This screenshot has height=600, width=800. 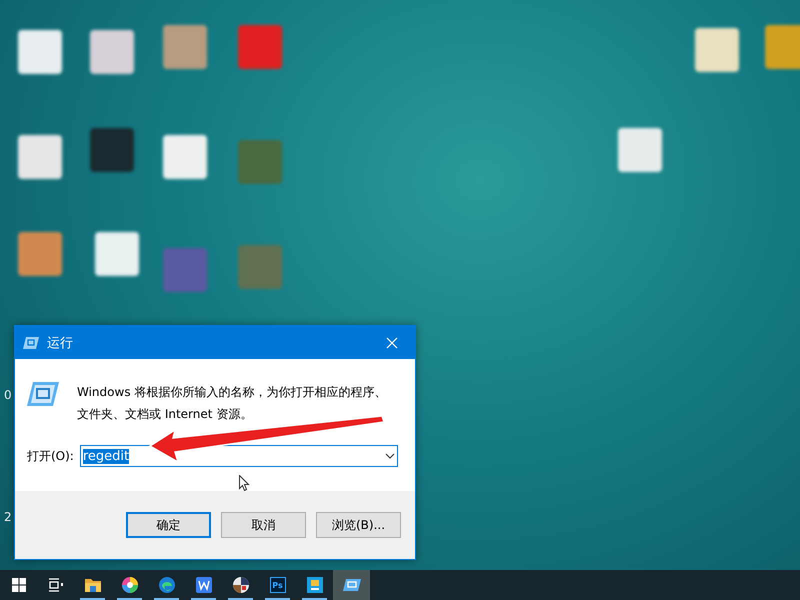 What do you see at coordinates (240, 585) in the screenshot?
I see `game-icon` at bounding box center [240, 585].